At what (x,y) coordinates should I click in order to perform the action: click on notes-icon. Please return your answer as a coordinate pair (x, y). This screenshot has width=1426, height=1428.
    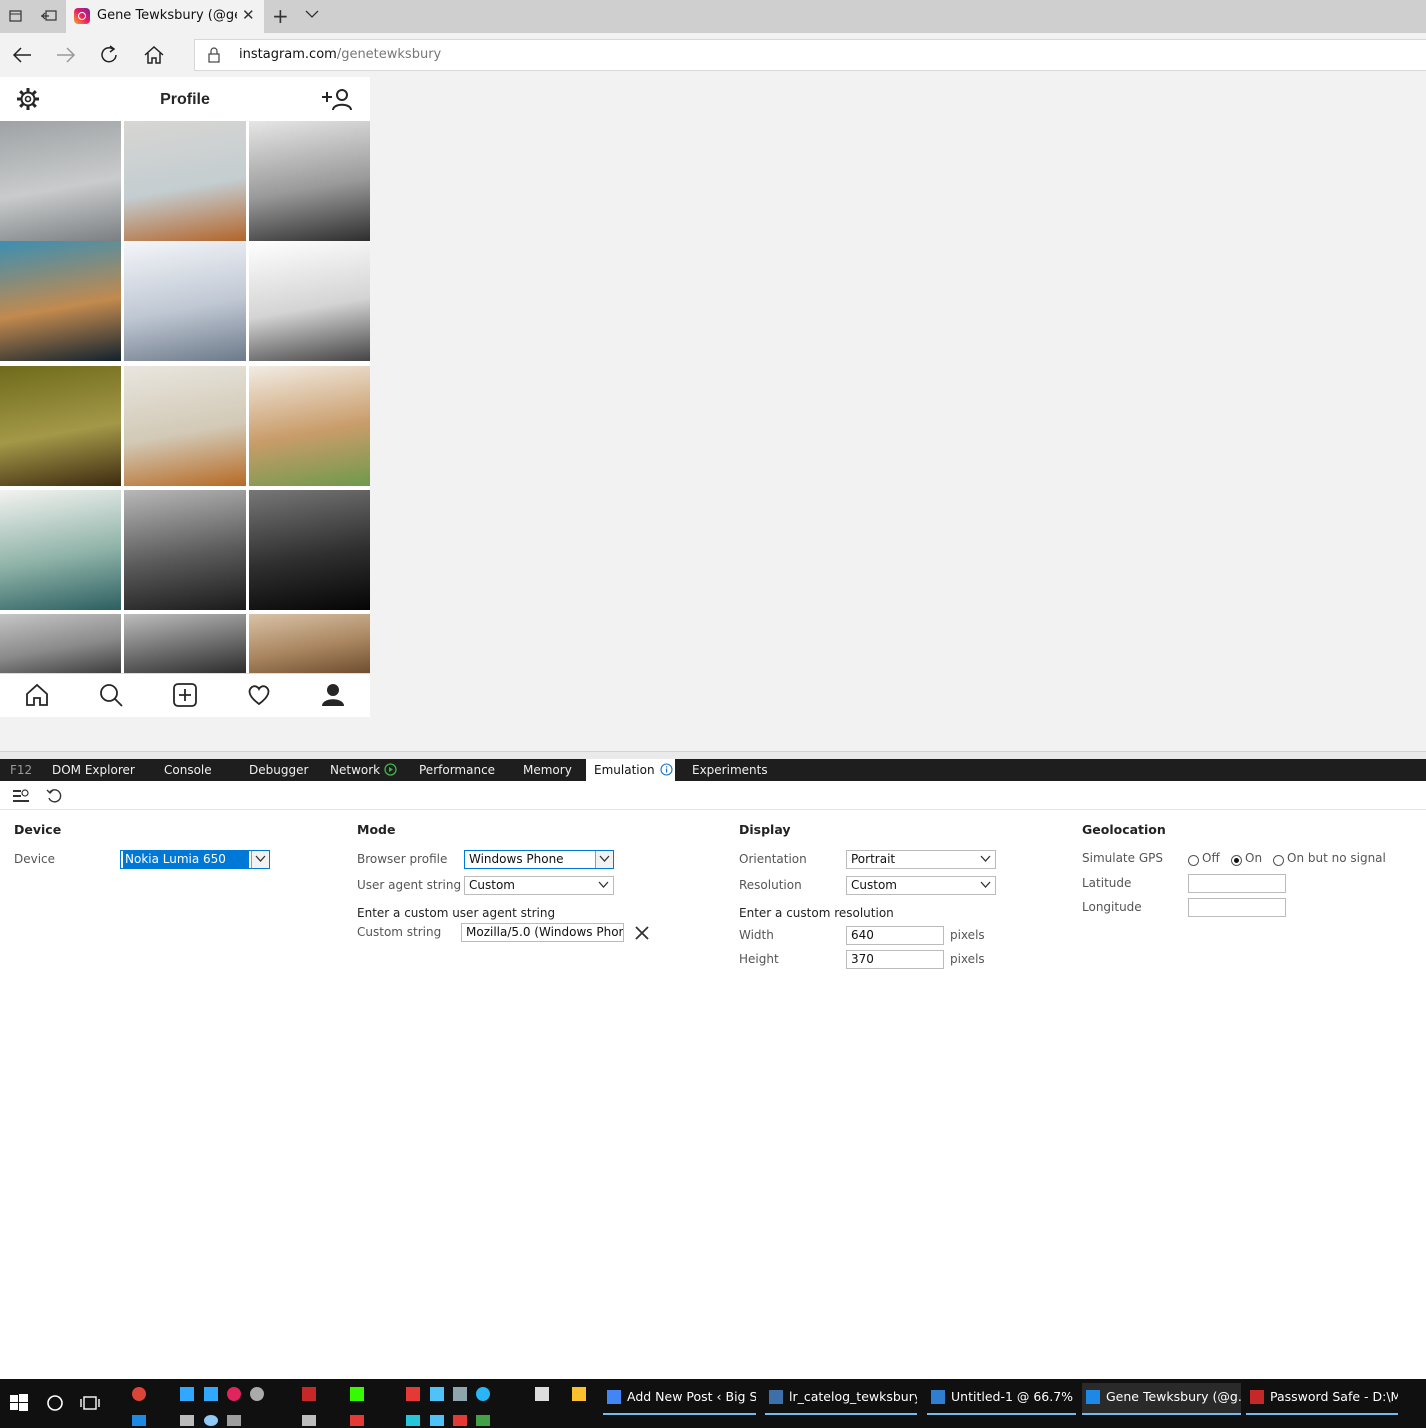
    Looking at the image, I should click on (437, 1394).